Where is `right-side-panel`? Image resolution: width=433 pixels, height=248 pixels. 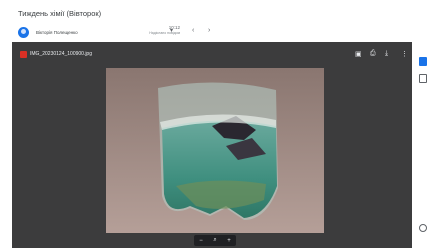
right-side-panel is located at coordinates (422, 145).